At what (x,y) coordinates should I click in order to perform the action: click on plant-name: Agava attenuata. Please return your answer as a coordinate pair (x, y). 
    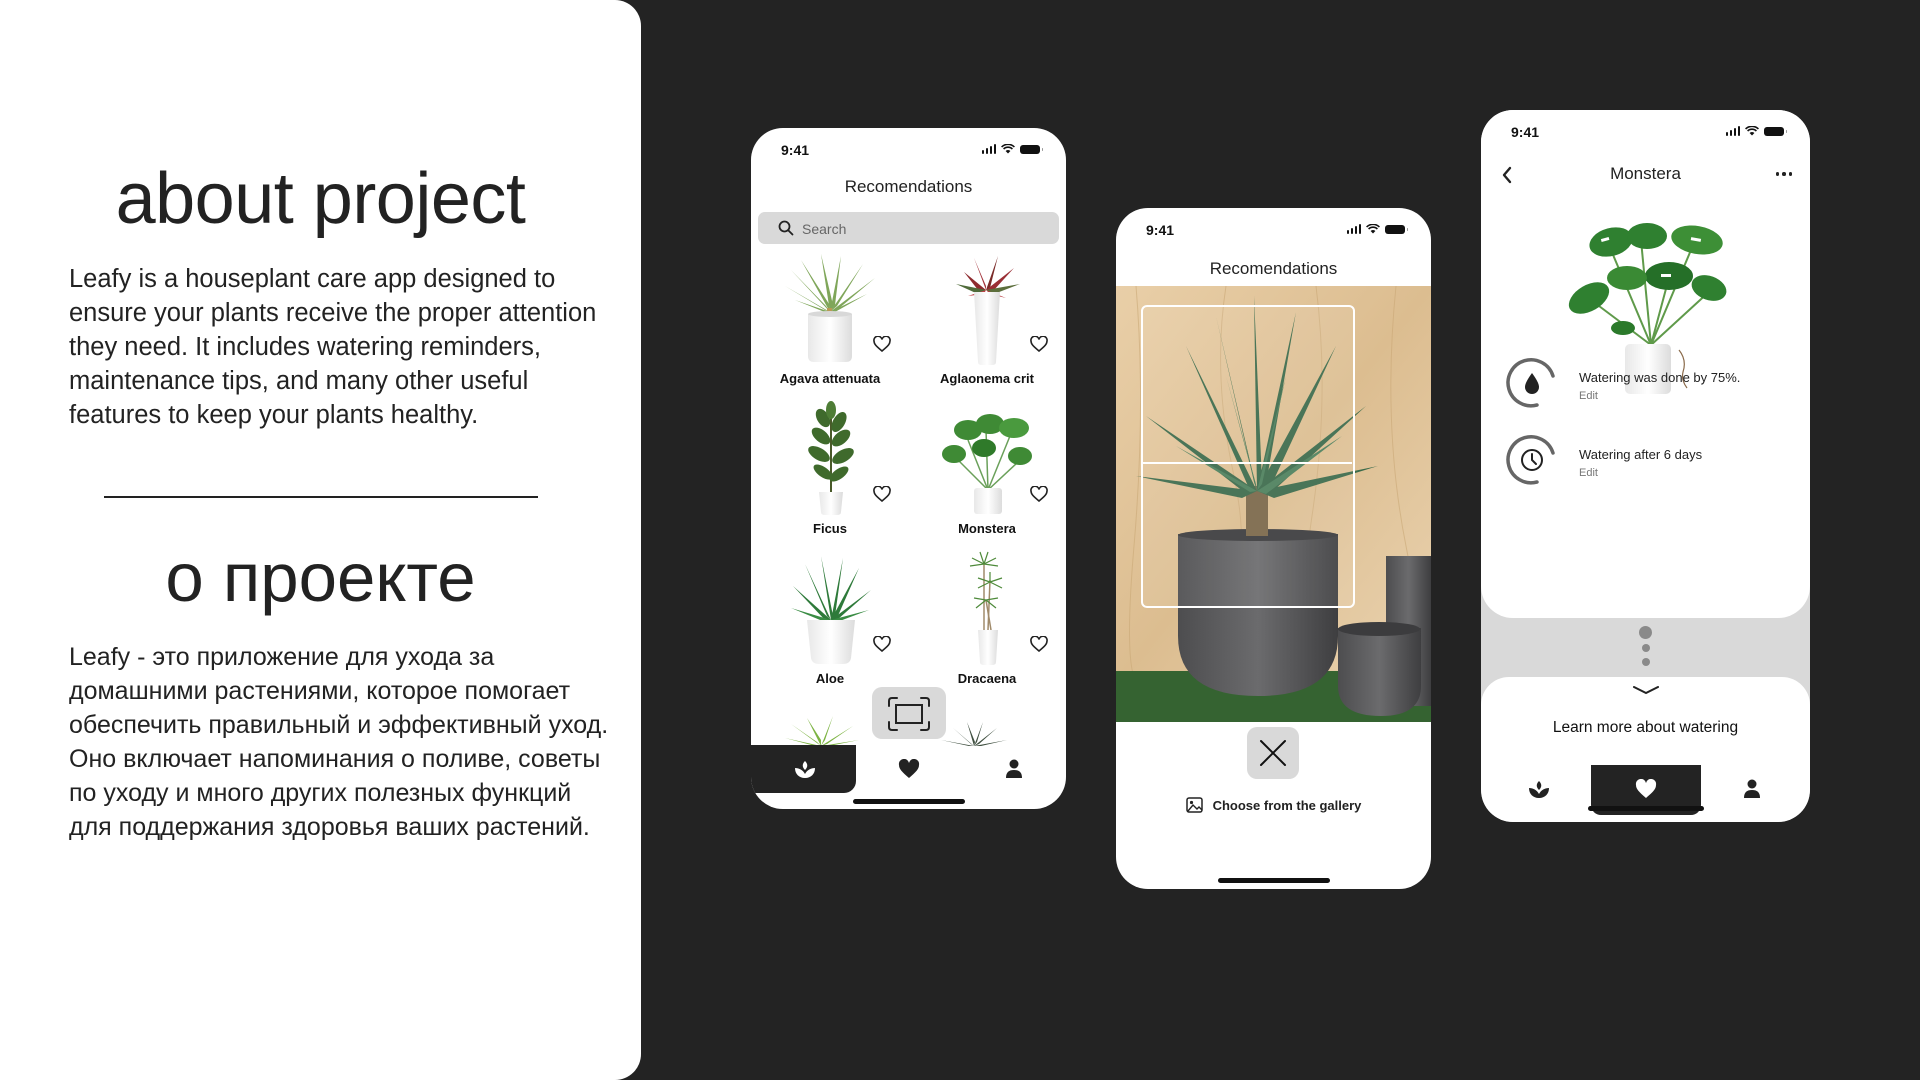
    Looking at the image, I should click on (830, 378).